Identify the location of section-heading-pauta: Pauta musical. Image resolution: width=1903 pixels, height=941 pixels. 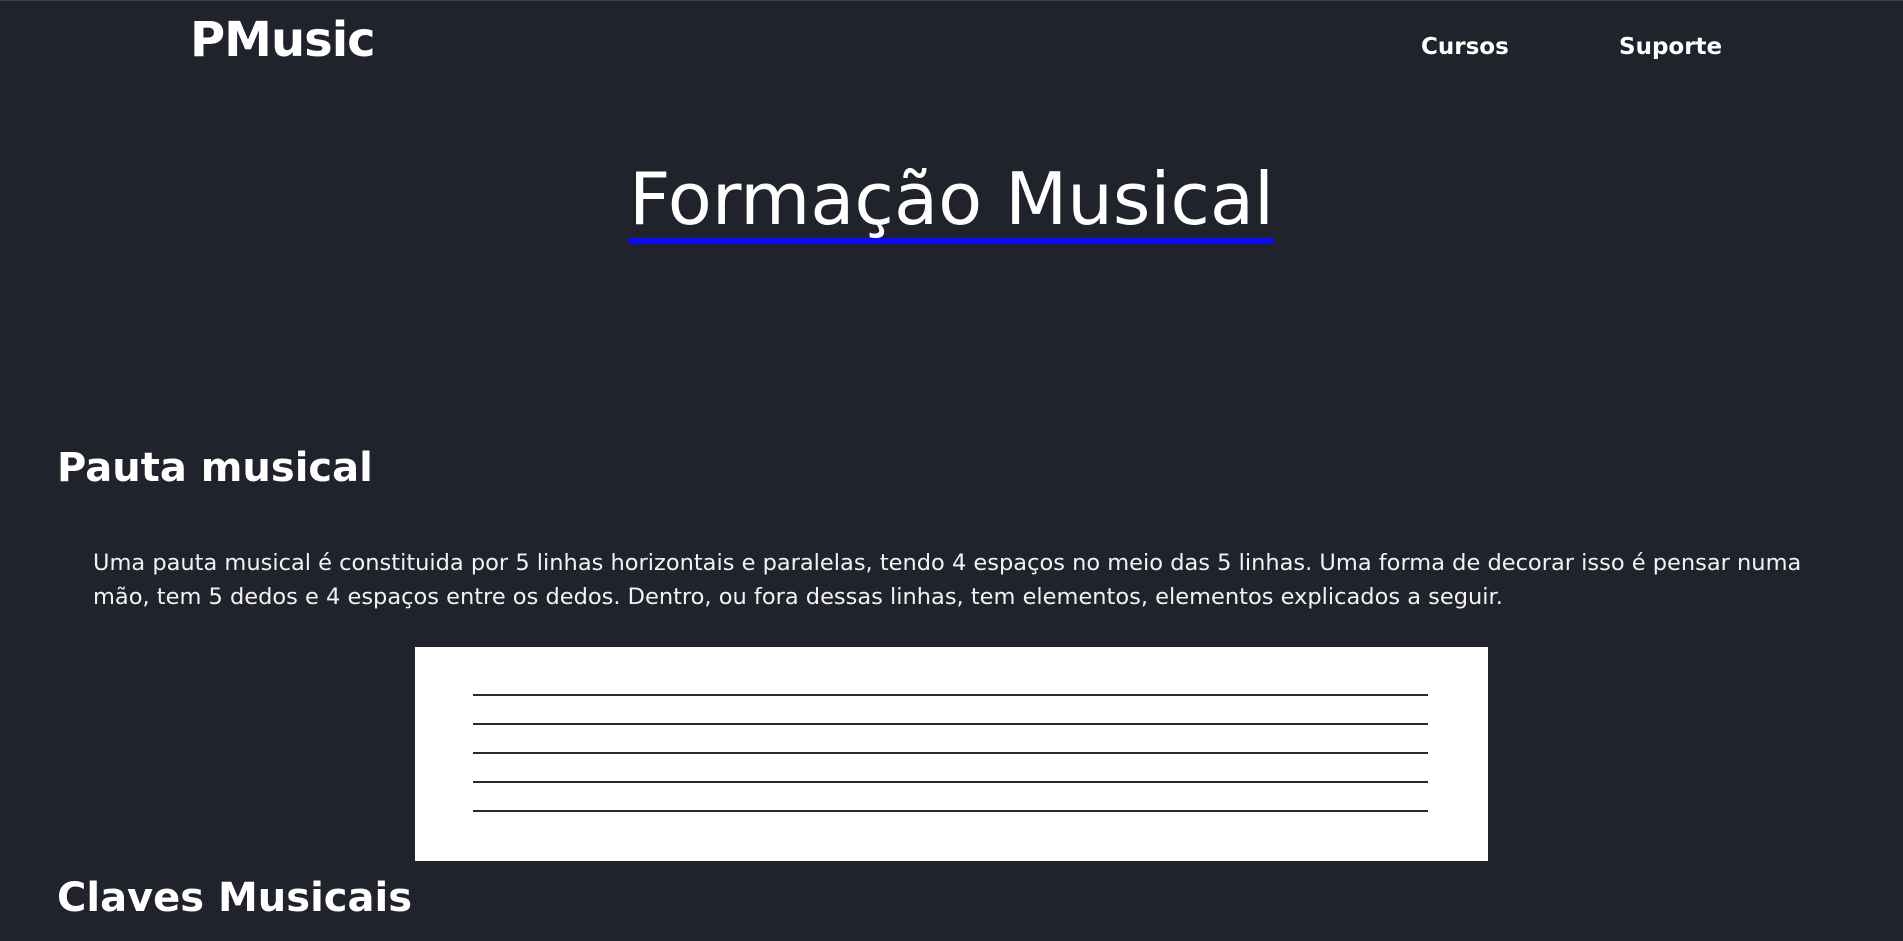
(215, 468).